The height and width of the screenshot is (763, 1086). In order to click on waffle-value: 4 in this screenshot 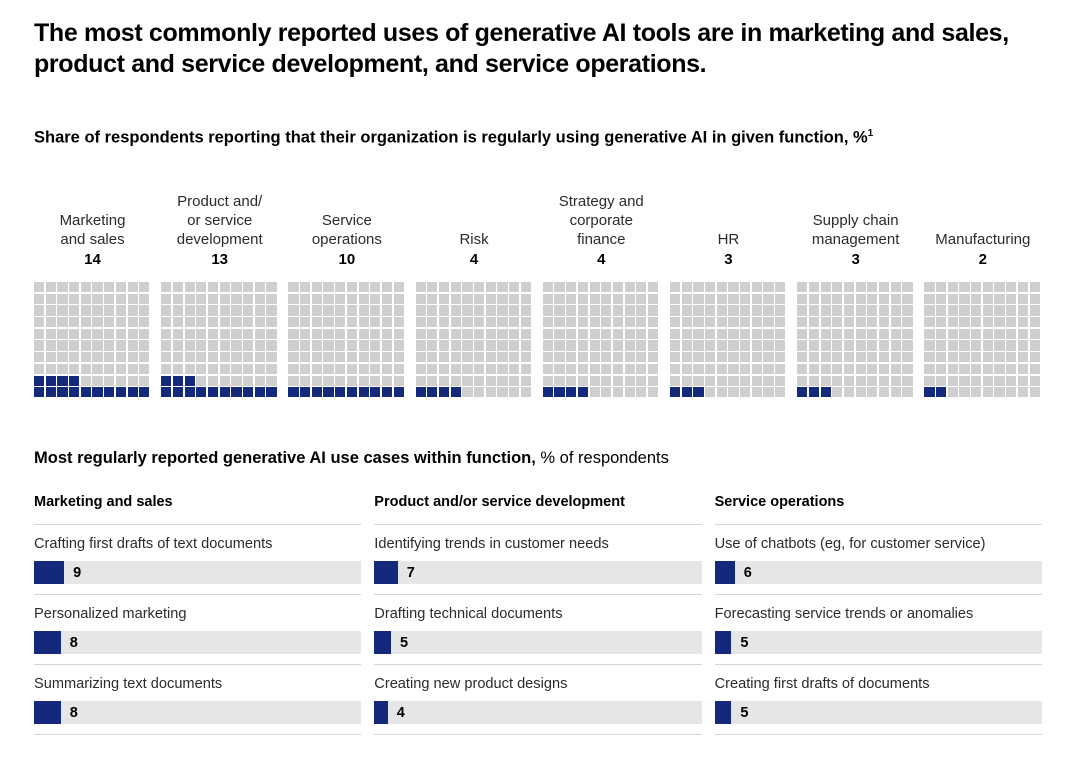, I will do `click(474, 259)`.